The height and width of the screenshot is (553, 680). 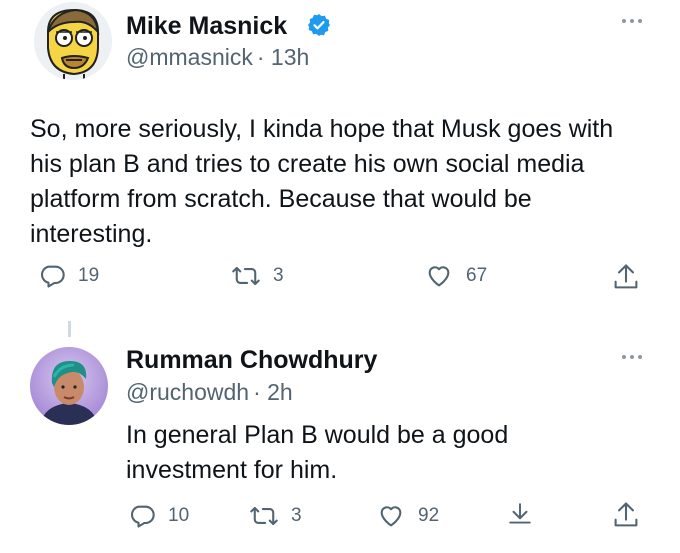 I want to click on like-count: 67, so click(x=477, y=275).